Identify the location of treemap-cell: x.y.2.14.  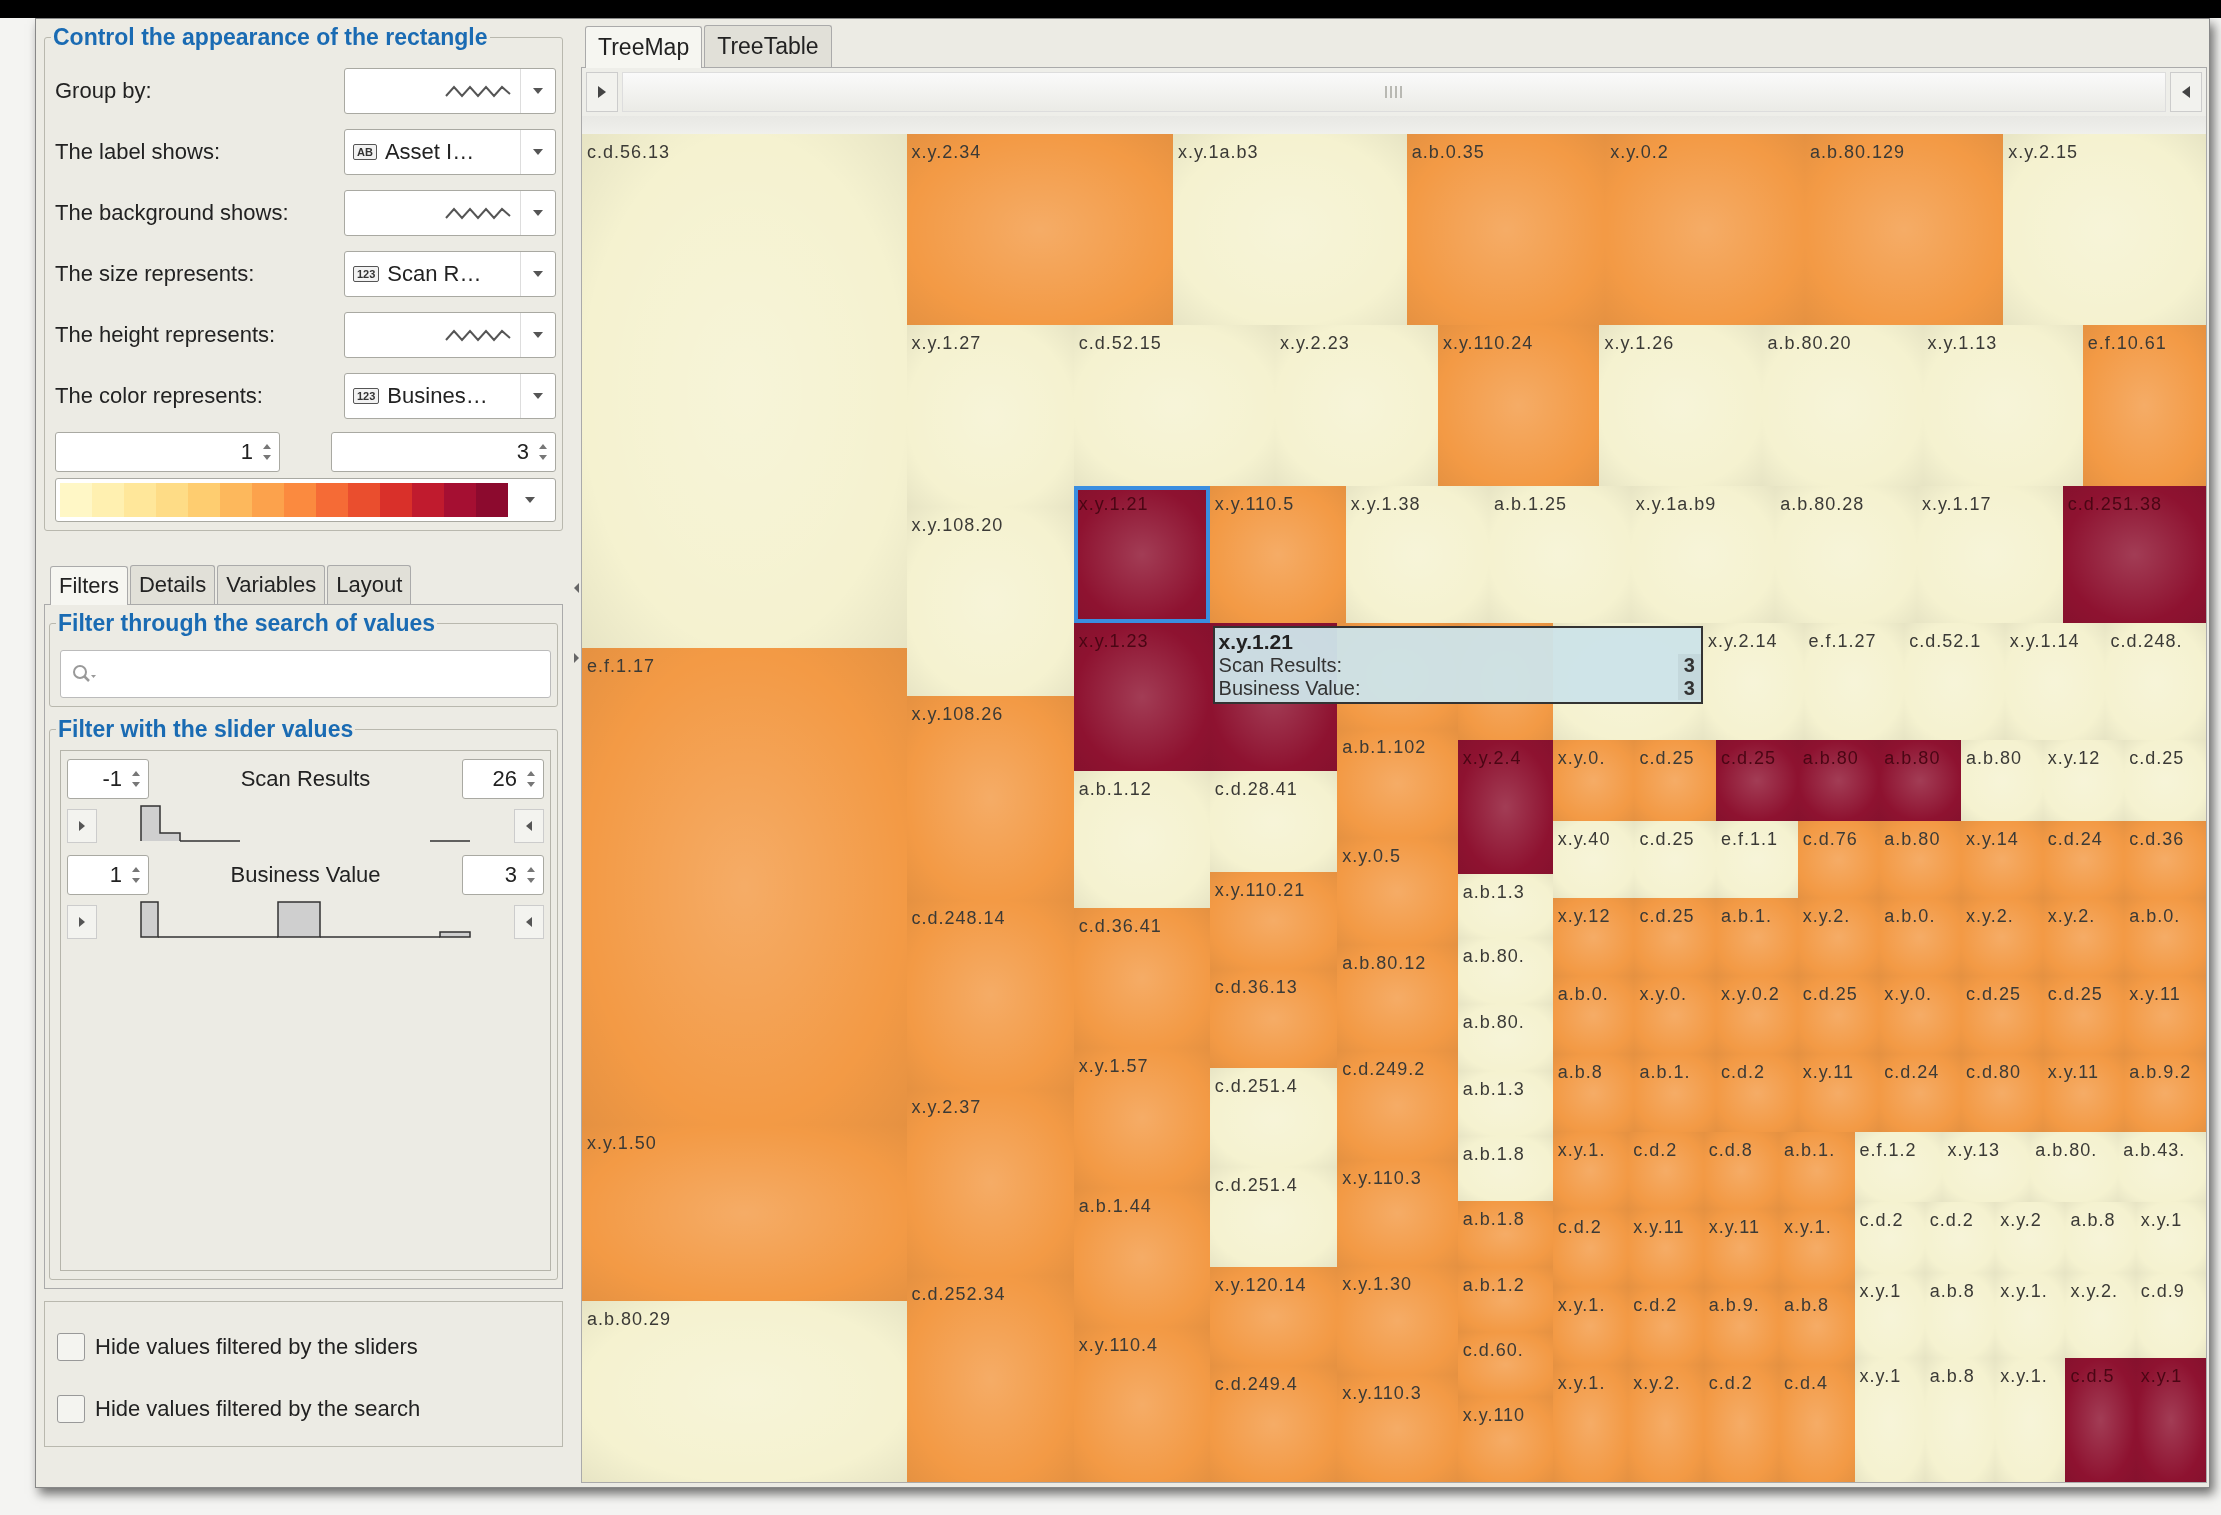
(1753, 681).